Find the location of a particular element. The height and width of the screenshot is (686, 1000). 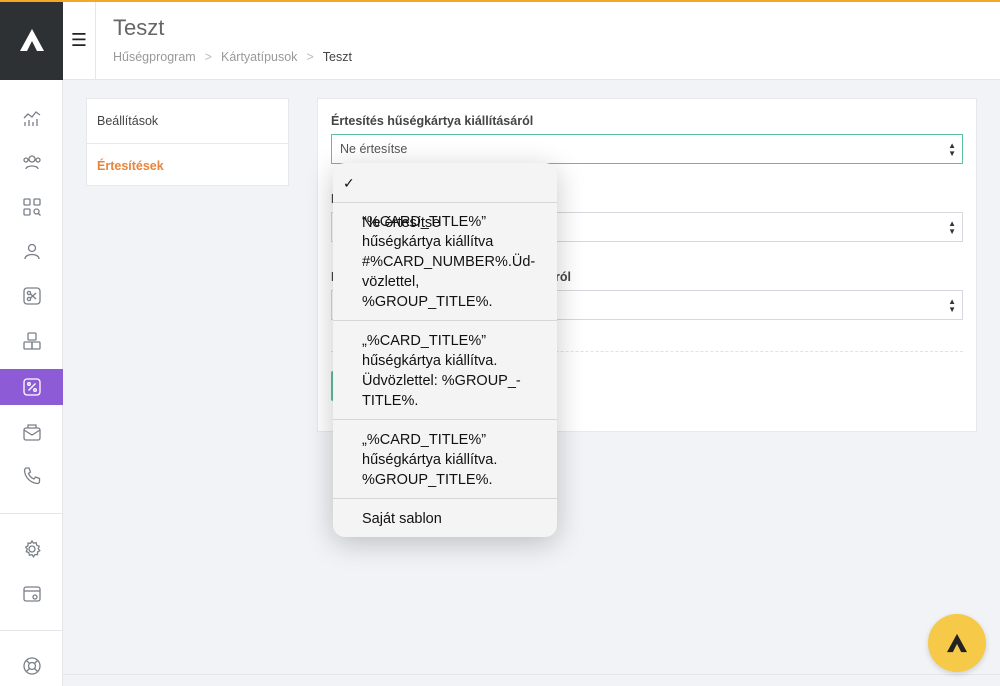

field-label-3-suffix: ról is located at coordinates (563, 277).